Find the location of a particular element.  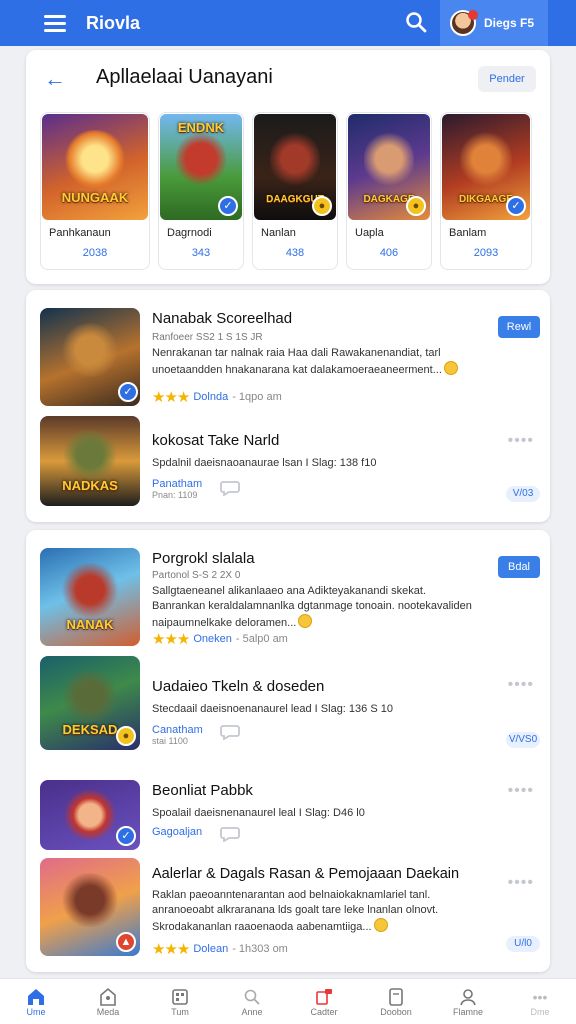

featured-app-name: Panhkanaun is located at coordinates (80, 233).